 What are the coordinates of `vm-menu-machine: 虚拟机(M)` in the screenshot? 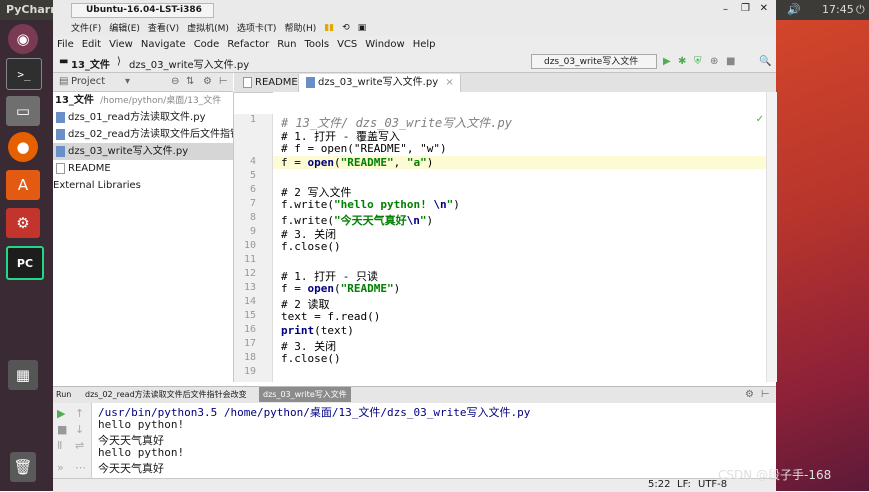 It's located at (208, 27).